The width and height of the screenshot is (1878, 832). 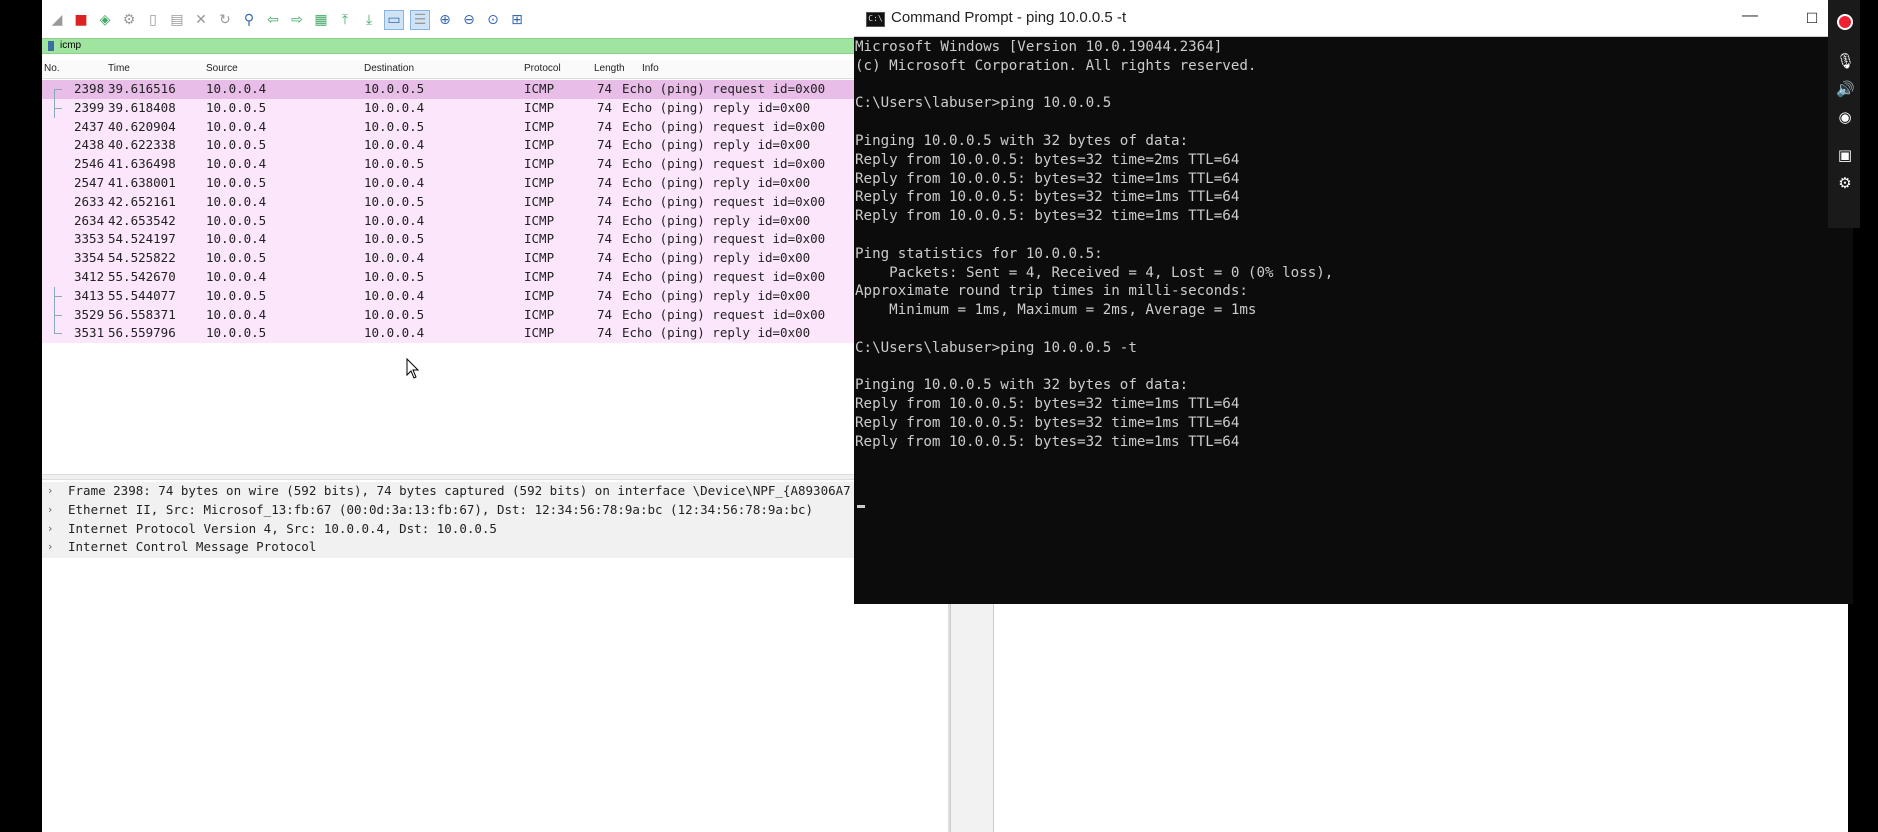 I want to click on packet-time: 39.616516, so click(x=142, y=88).